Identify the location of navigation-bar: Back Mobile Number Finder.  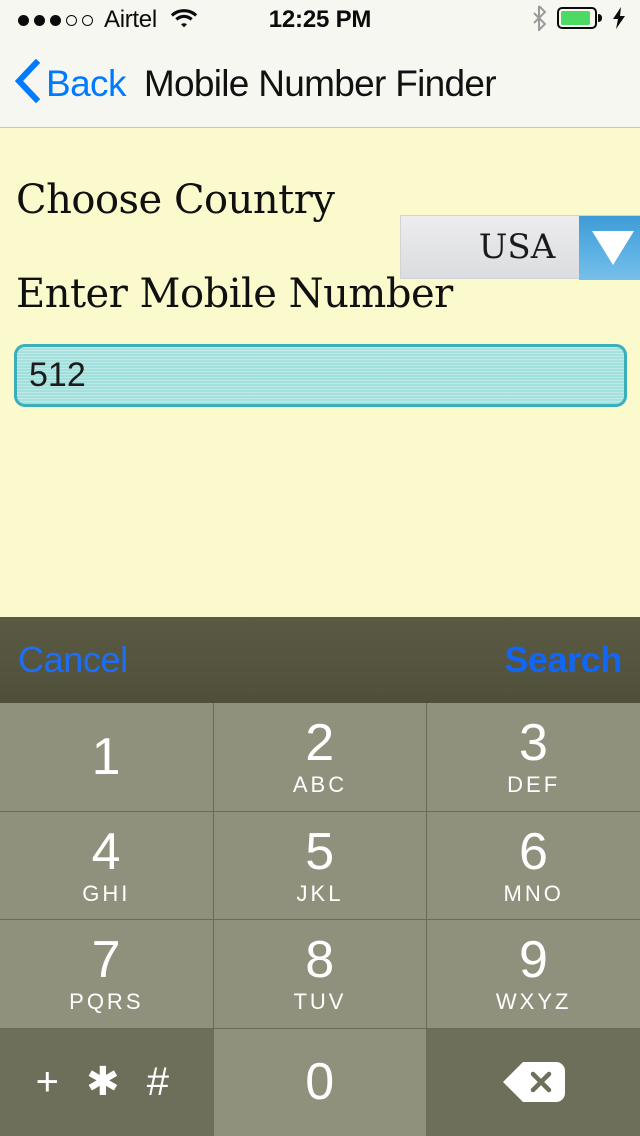
(320, 84).